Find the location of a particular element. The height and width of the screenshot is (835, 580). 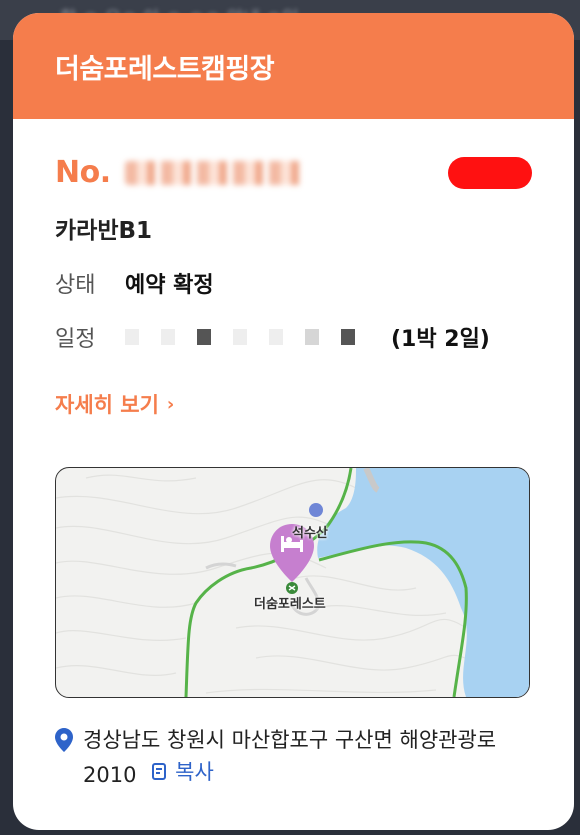

reservation-number-redacted is located at coordinates (214, 172).